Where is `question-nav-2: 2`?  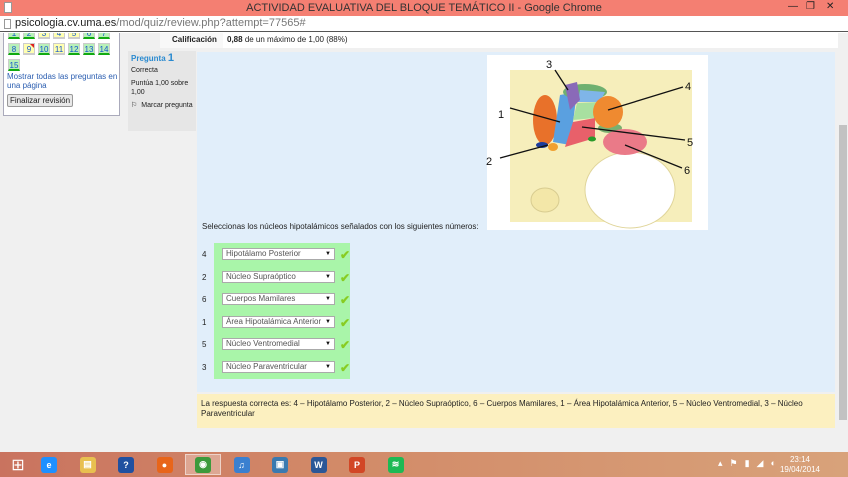 question-nav-2: 2 is located at coordinates (29, 36).